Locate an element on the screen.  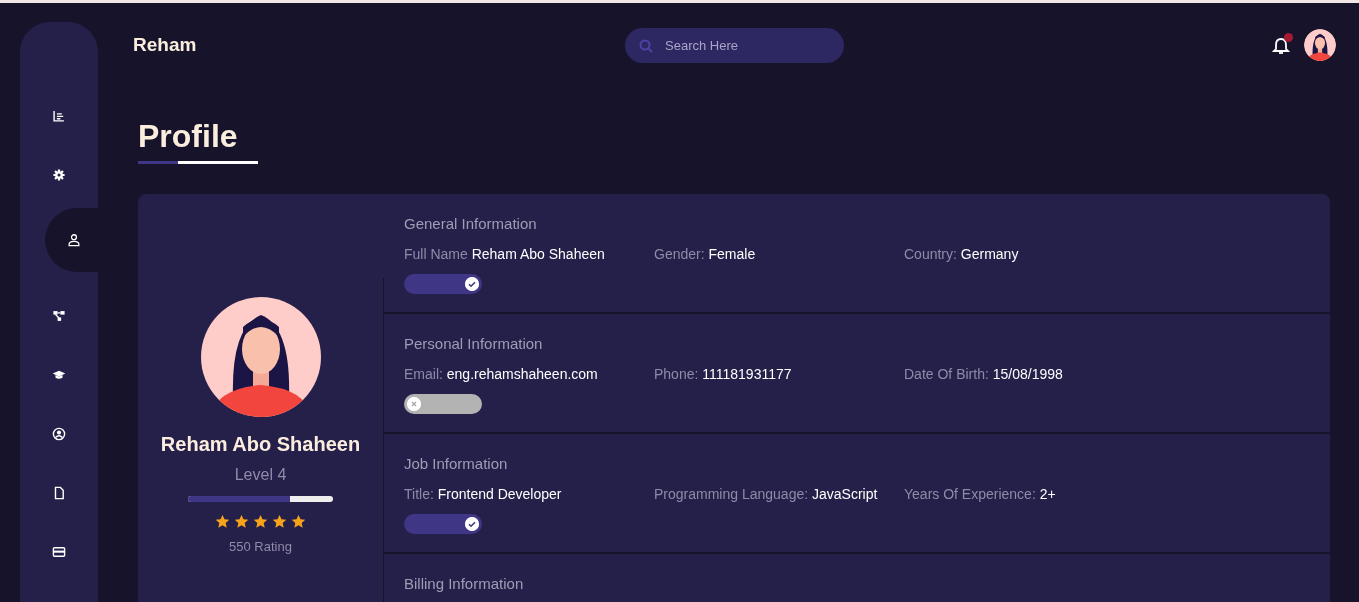
field-value: JavaScript is located at coordinates (845, 494).